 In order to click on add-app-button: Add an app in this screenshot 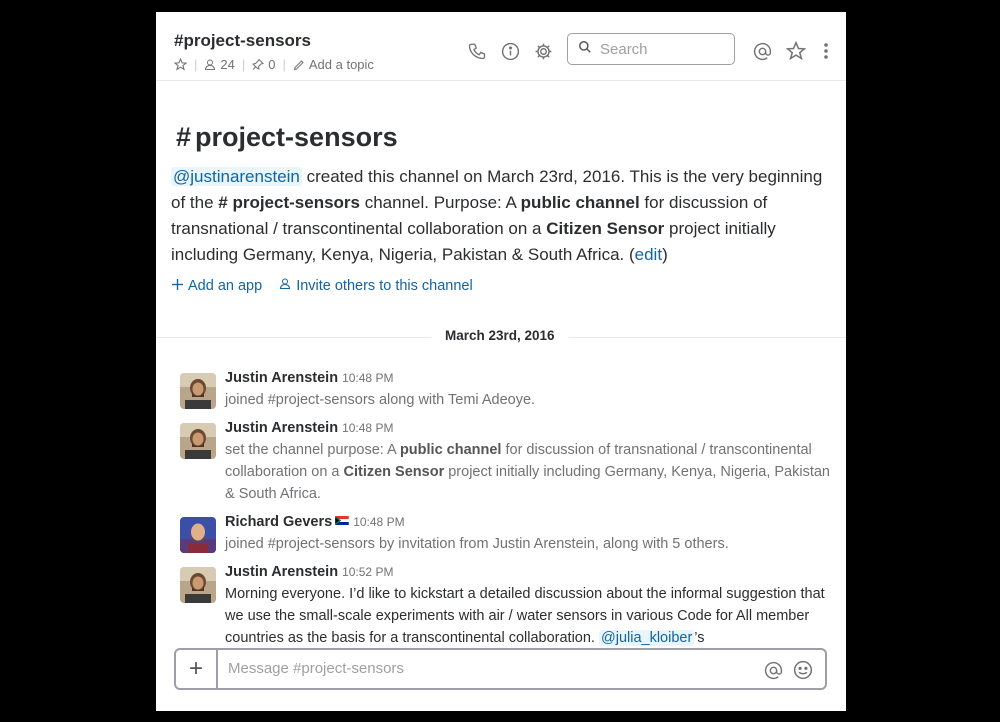, I will do `click(217, 285)`.